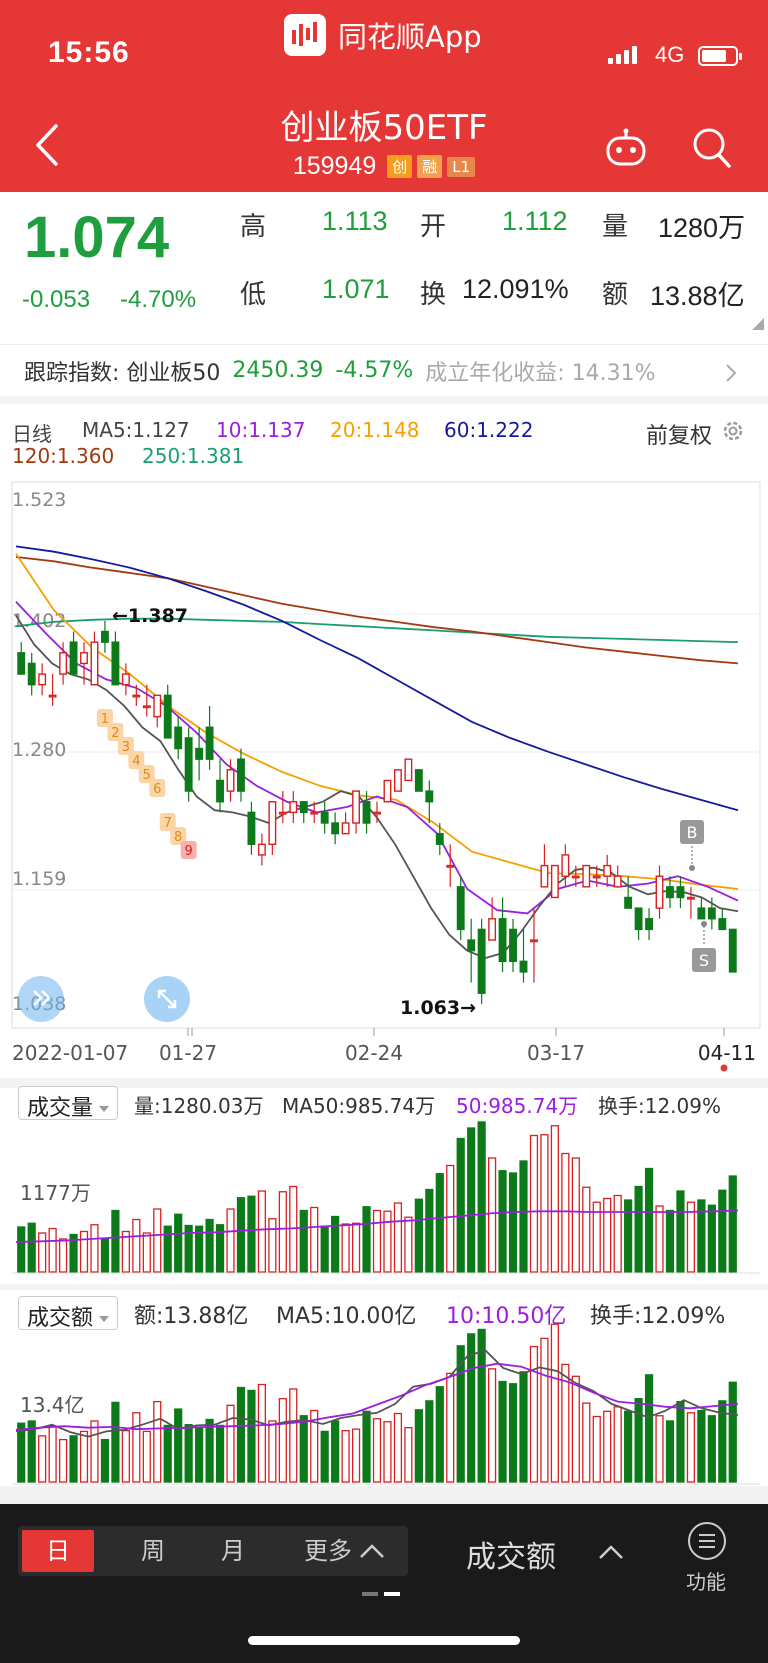 Image resolution: width=768 pixels, height=1663 pixels. Describe the element at coordinates (278, 370) in the screenshot. I see `tracking-value: 2450.39` at that location.